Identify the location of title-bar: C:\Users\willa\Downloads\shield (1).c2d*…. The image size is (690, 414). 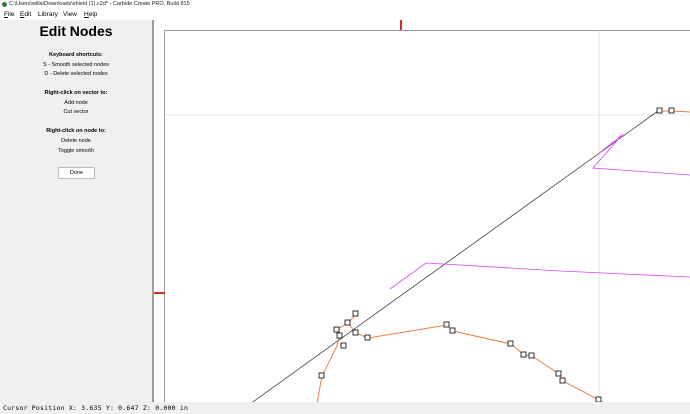
(345, 4).